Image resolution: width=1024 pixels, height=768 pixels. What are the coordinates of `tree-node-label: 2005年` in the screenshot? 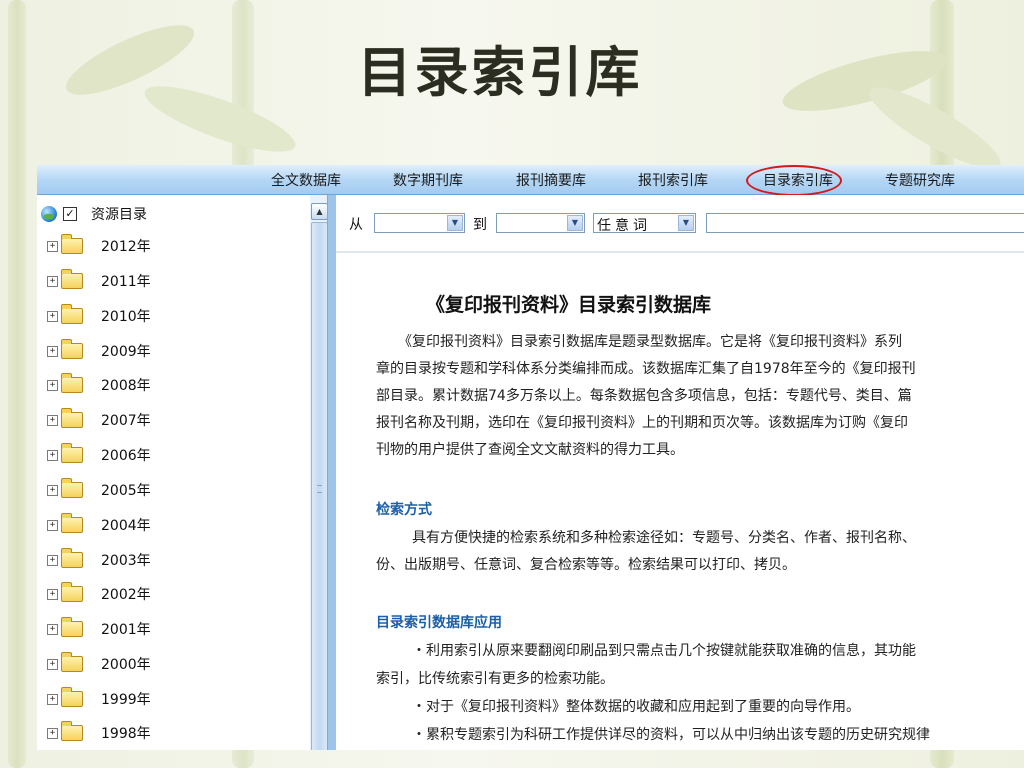 It's located at (126, 491).